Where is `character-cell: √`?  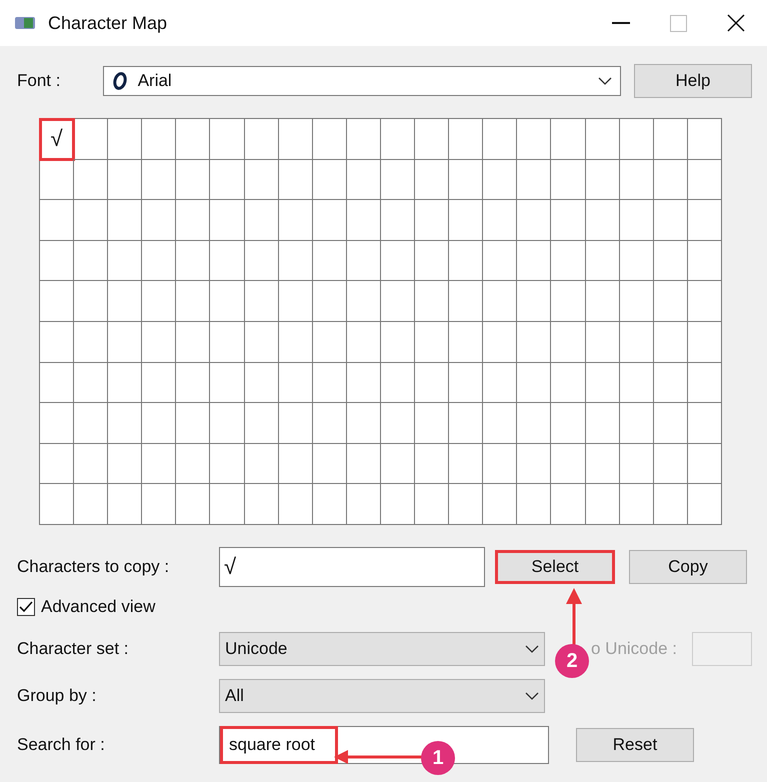 character-cell: √ is located at coordinates (57, 139).